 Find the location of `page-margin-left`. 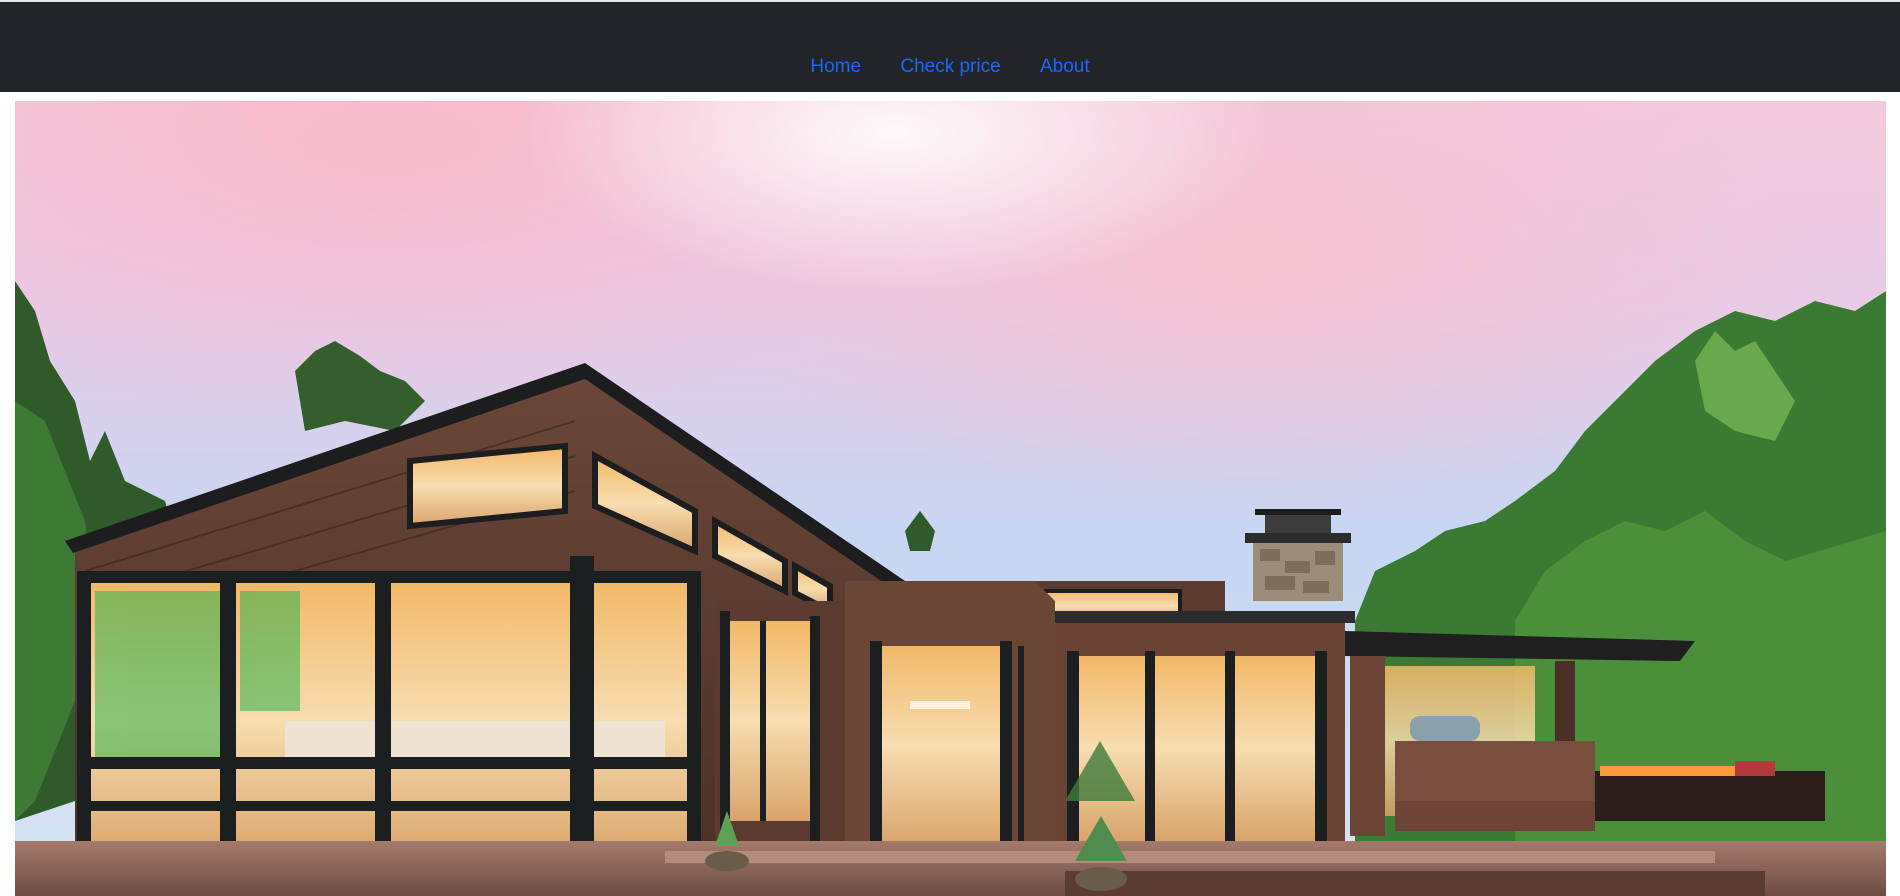

page-margin-left is located at coordinates (7, 494).